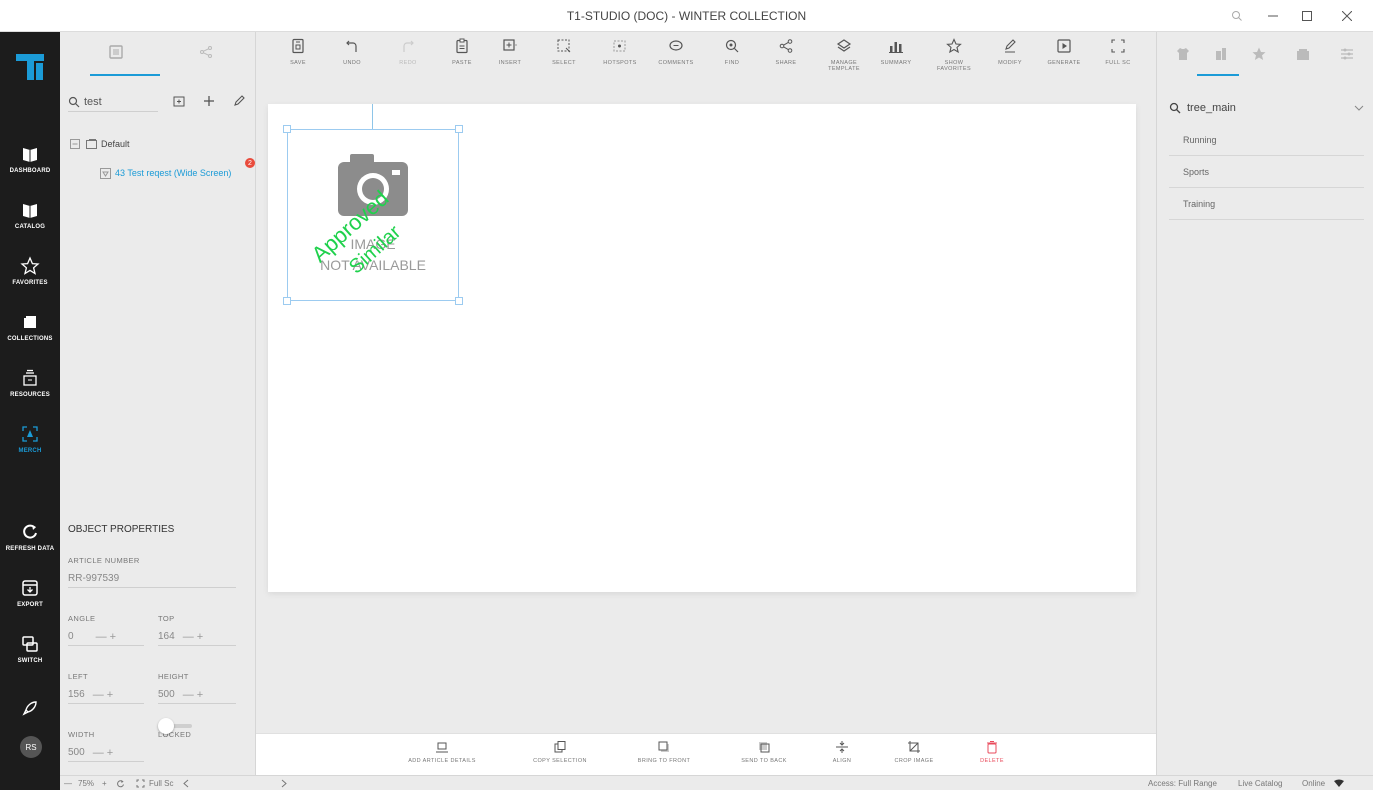 The image size is (1373, 790). Describe the element at coordinates (764, 756) in the screenshot. I see `send-to-back-button: SEND TO BACK` at that location.